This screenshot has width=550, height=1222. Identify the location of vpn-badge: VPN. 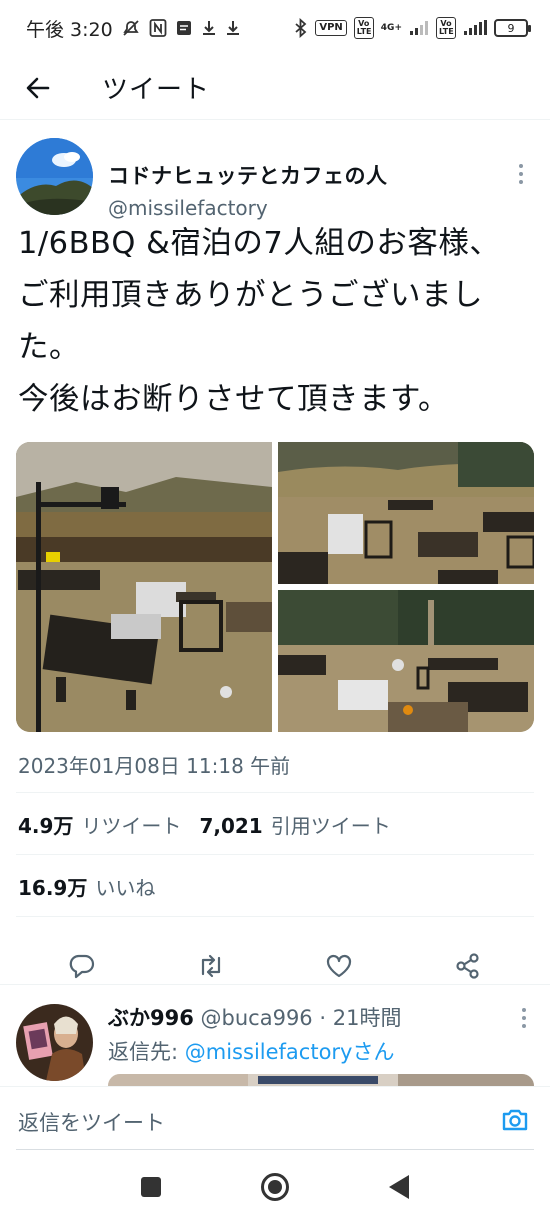
(331, 28).